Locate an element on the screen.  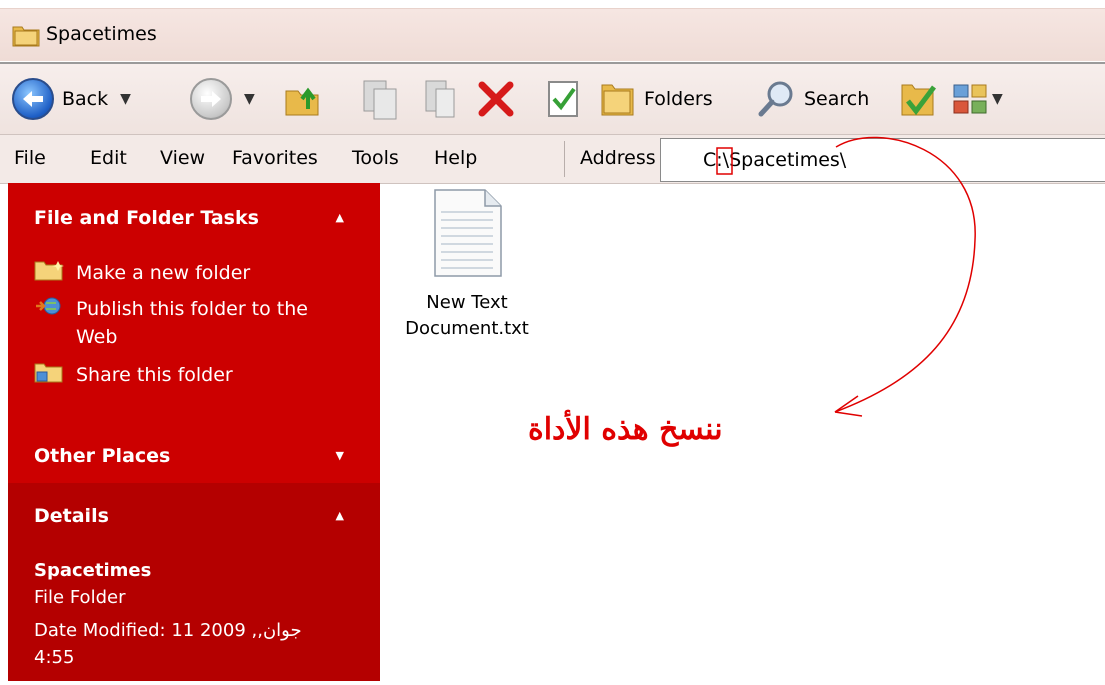
delete-button is located at coordinates (496, 99).